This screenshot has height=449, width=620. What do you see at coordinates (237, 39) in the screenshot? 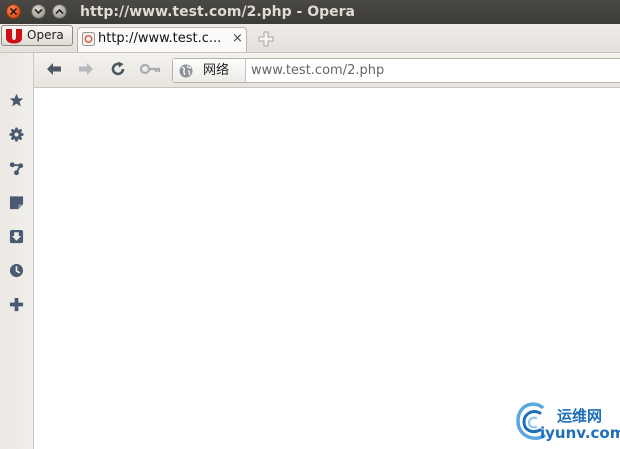
I see `tab-close-button: ×` at bounding box center [237, 39].